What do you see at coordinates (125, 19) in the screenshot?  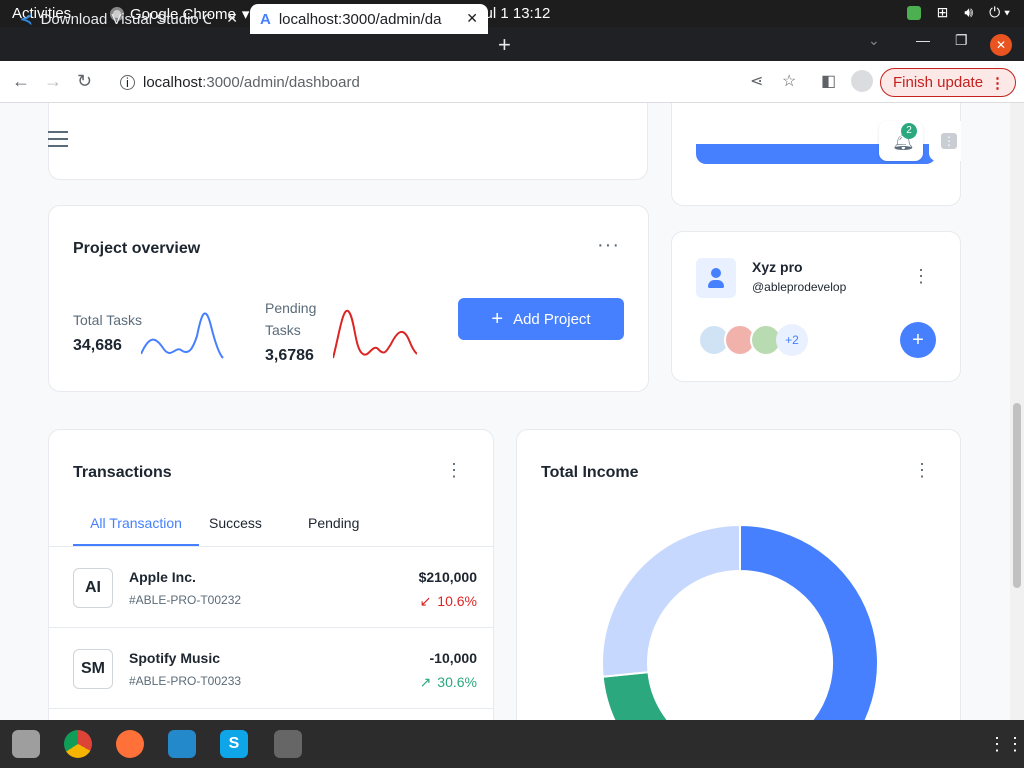 I see `tab-title: Download Visual Studio C` at bounding box center [125, 19].